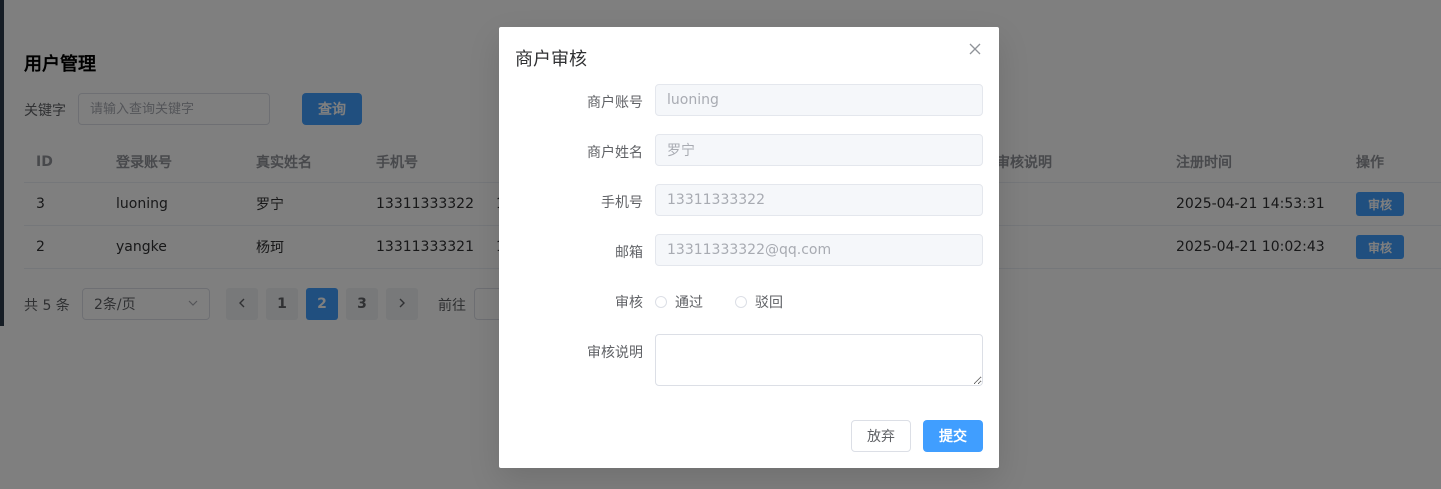 This screenshot has height=489, width=1441. I want to click on audit-radio-group: 通过 驳回, so click(735, 302).